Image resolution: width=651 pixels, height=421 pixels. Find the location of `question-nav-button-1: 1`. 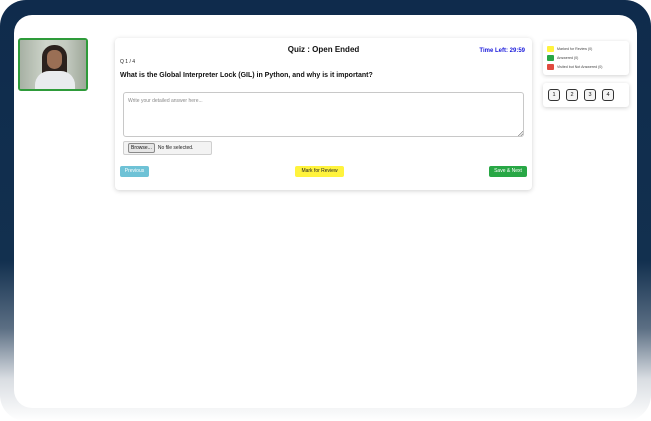

question-nav-button-1: 1 is located at coordinates (554, 95).